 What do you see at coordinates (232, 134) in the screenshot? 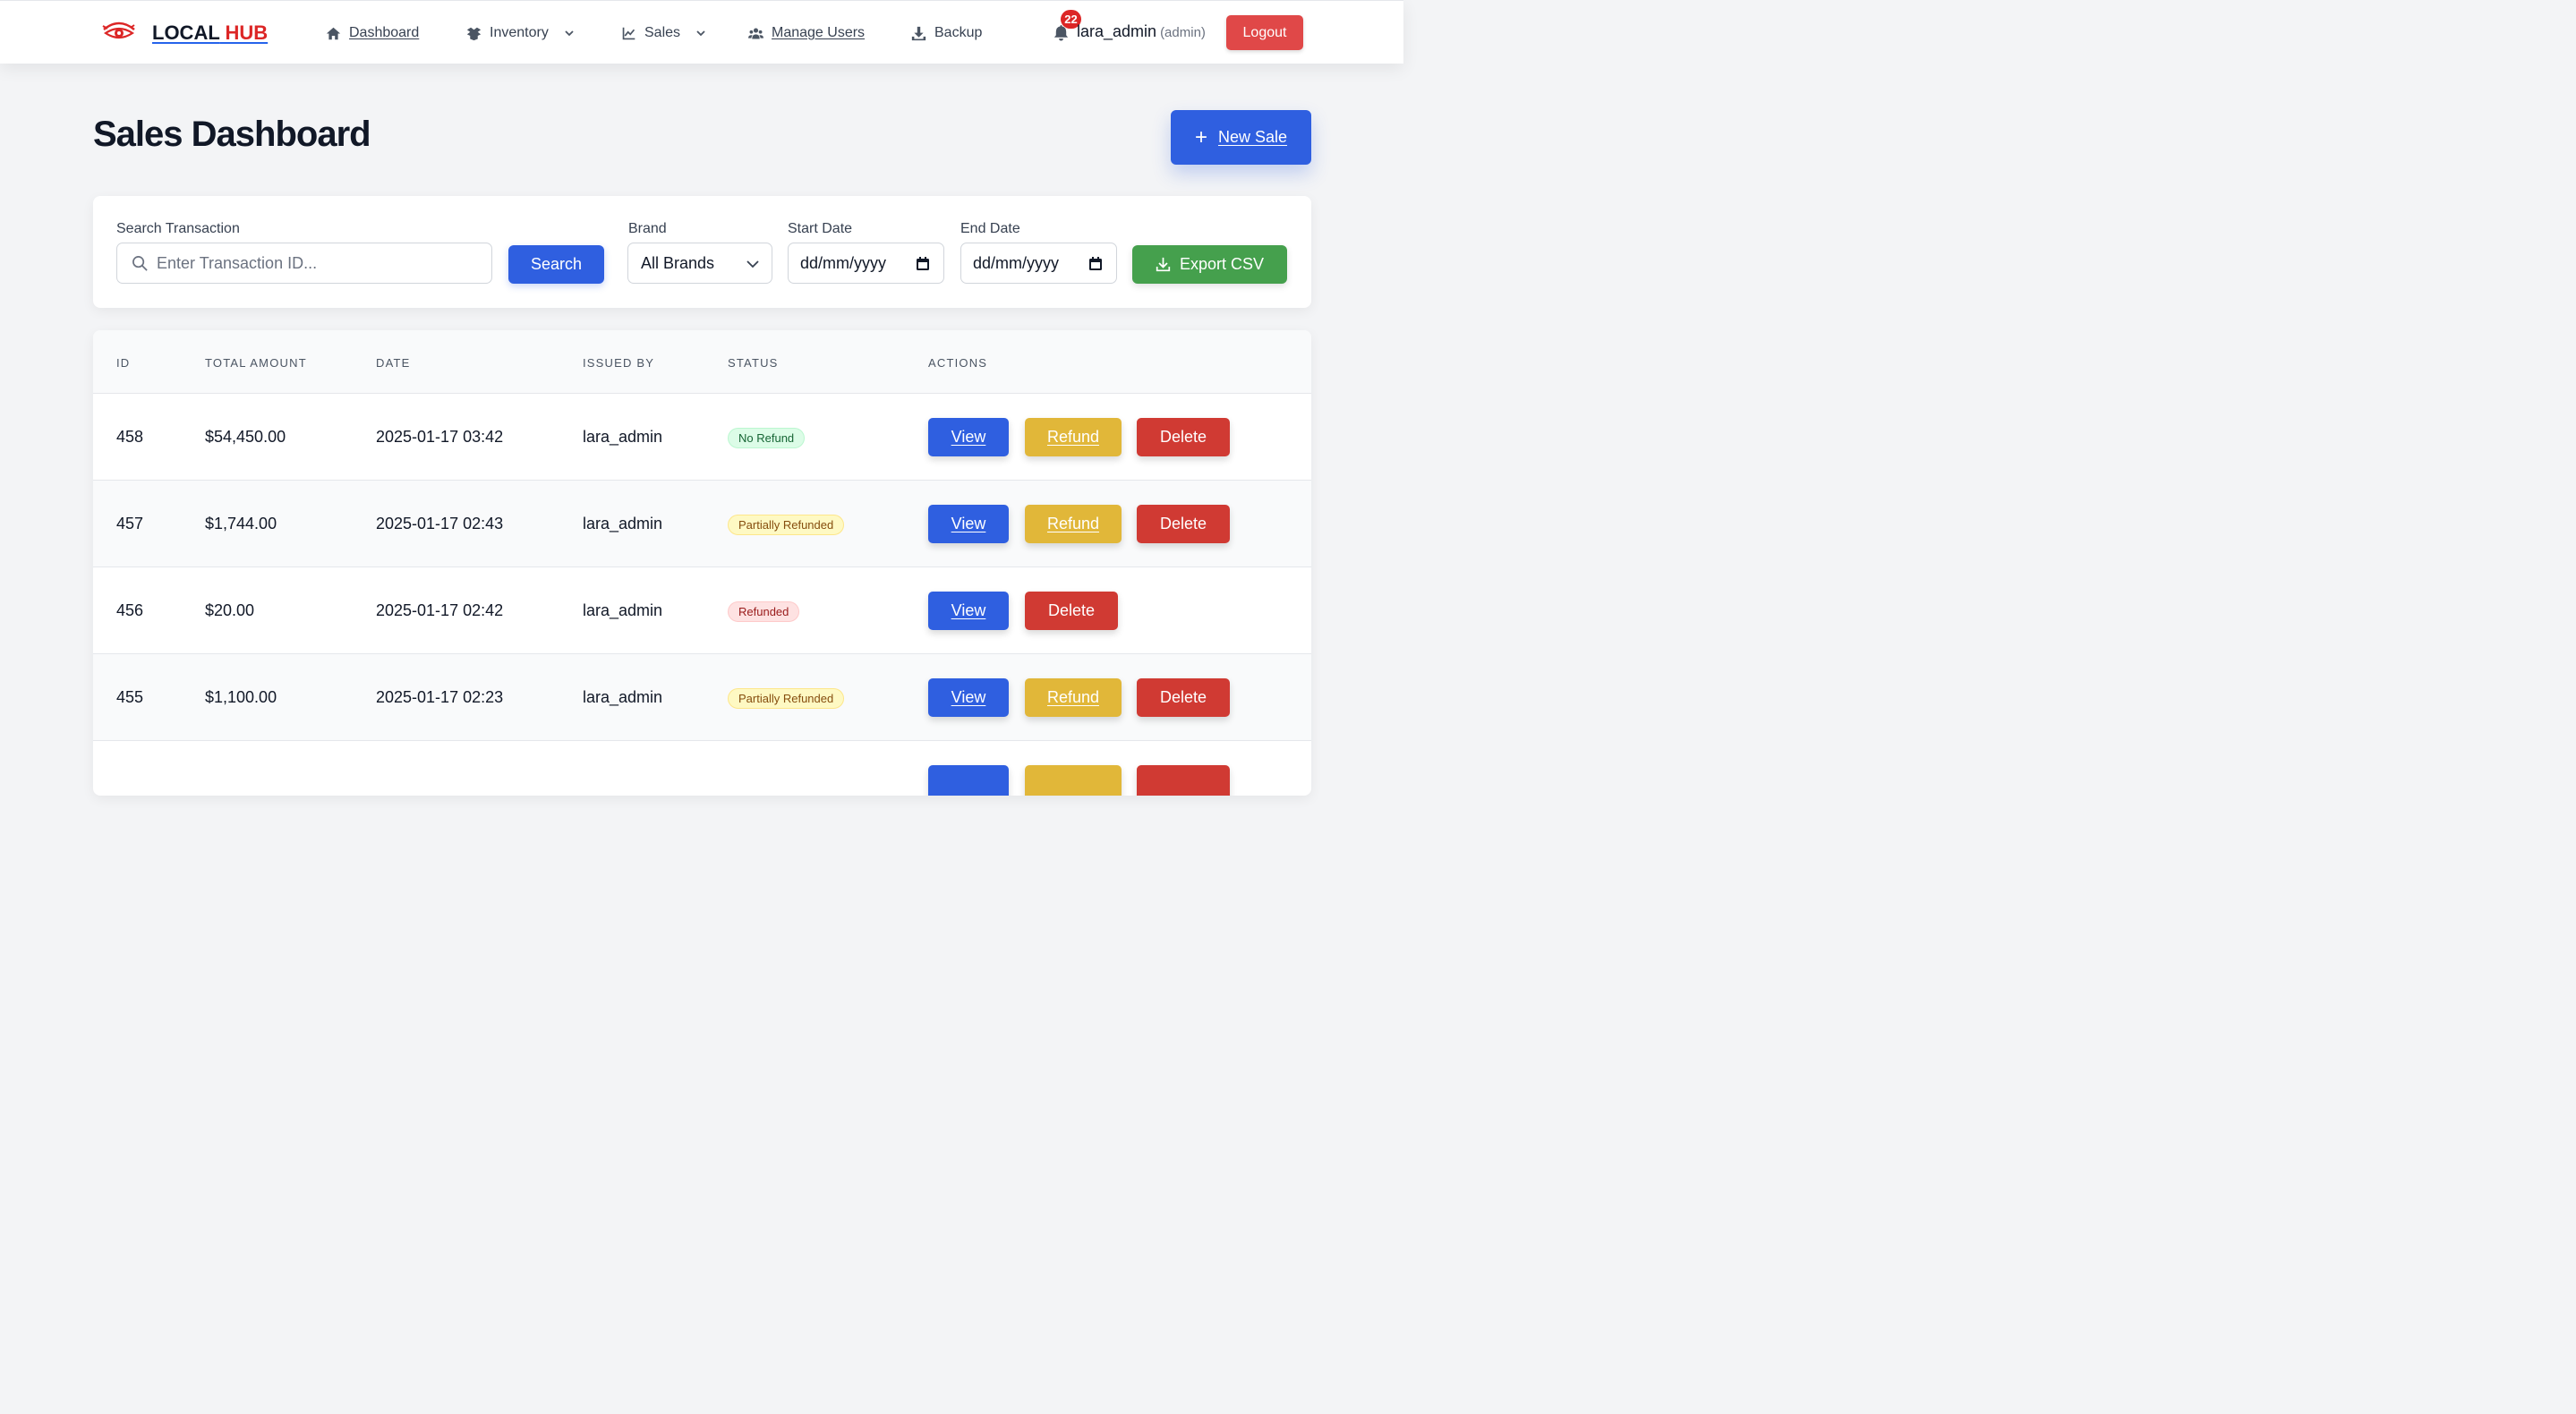
I see `page-title: Sales Dashboard` at bounding box center [232, 134].